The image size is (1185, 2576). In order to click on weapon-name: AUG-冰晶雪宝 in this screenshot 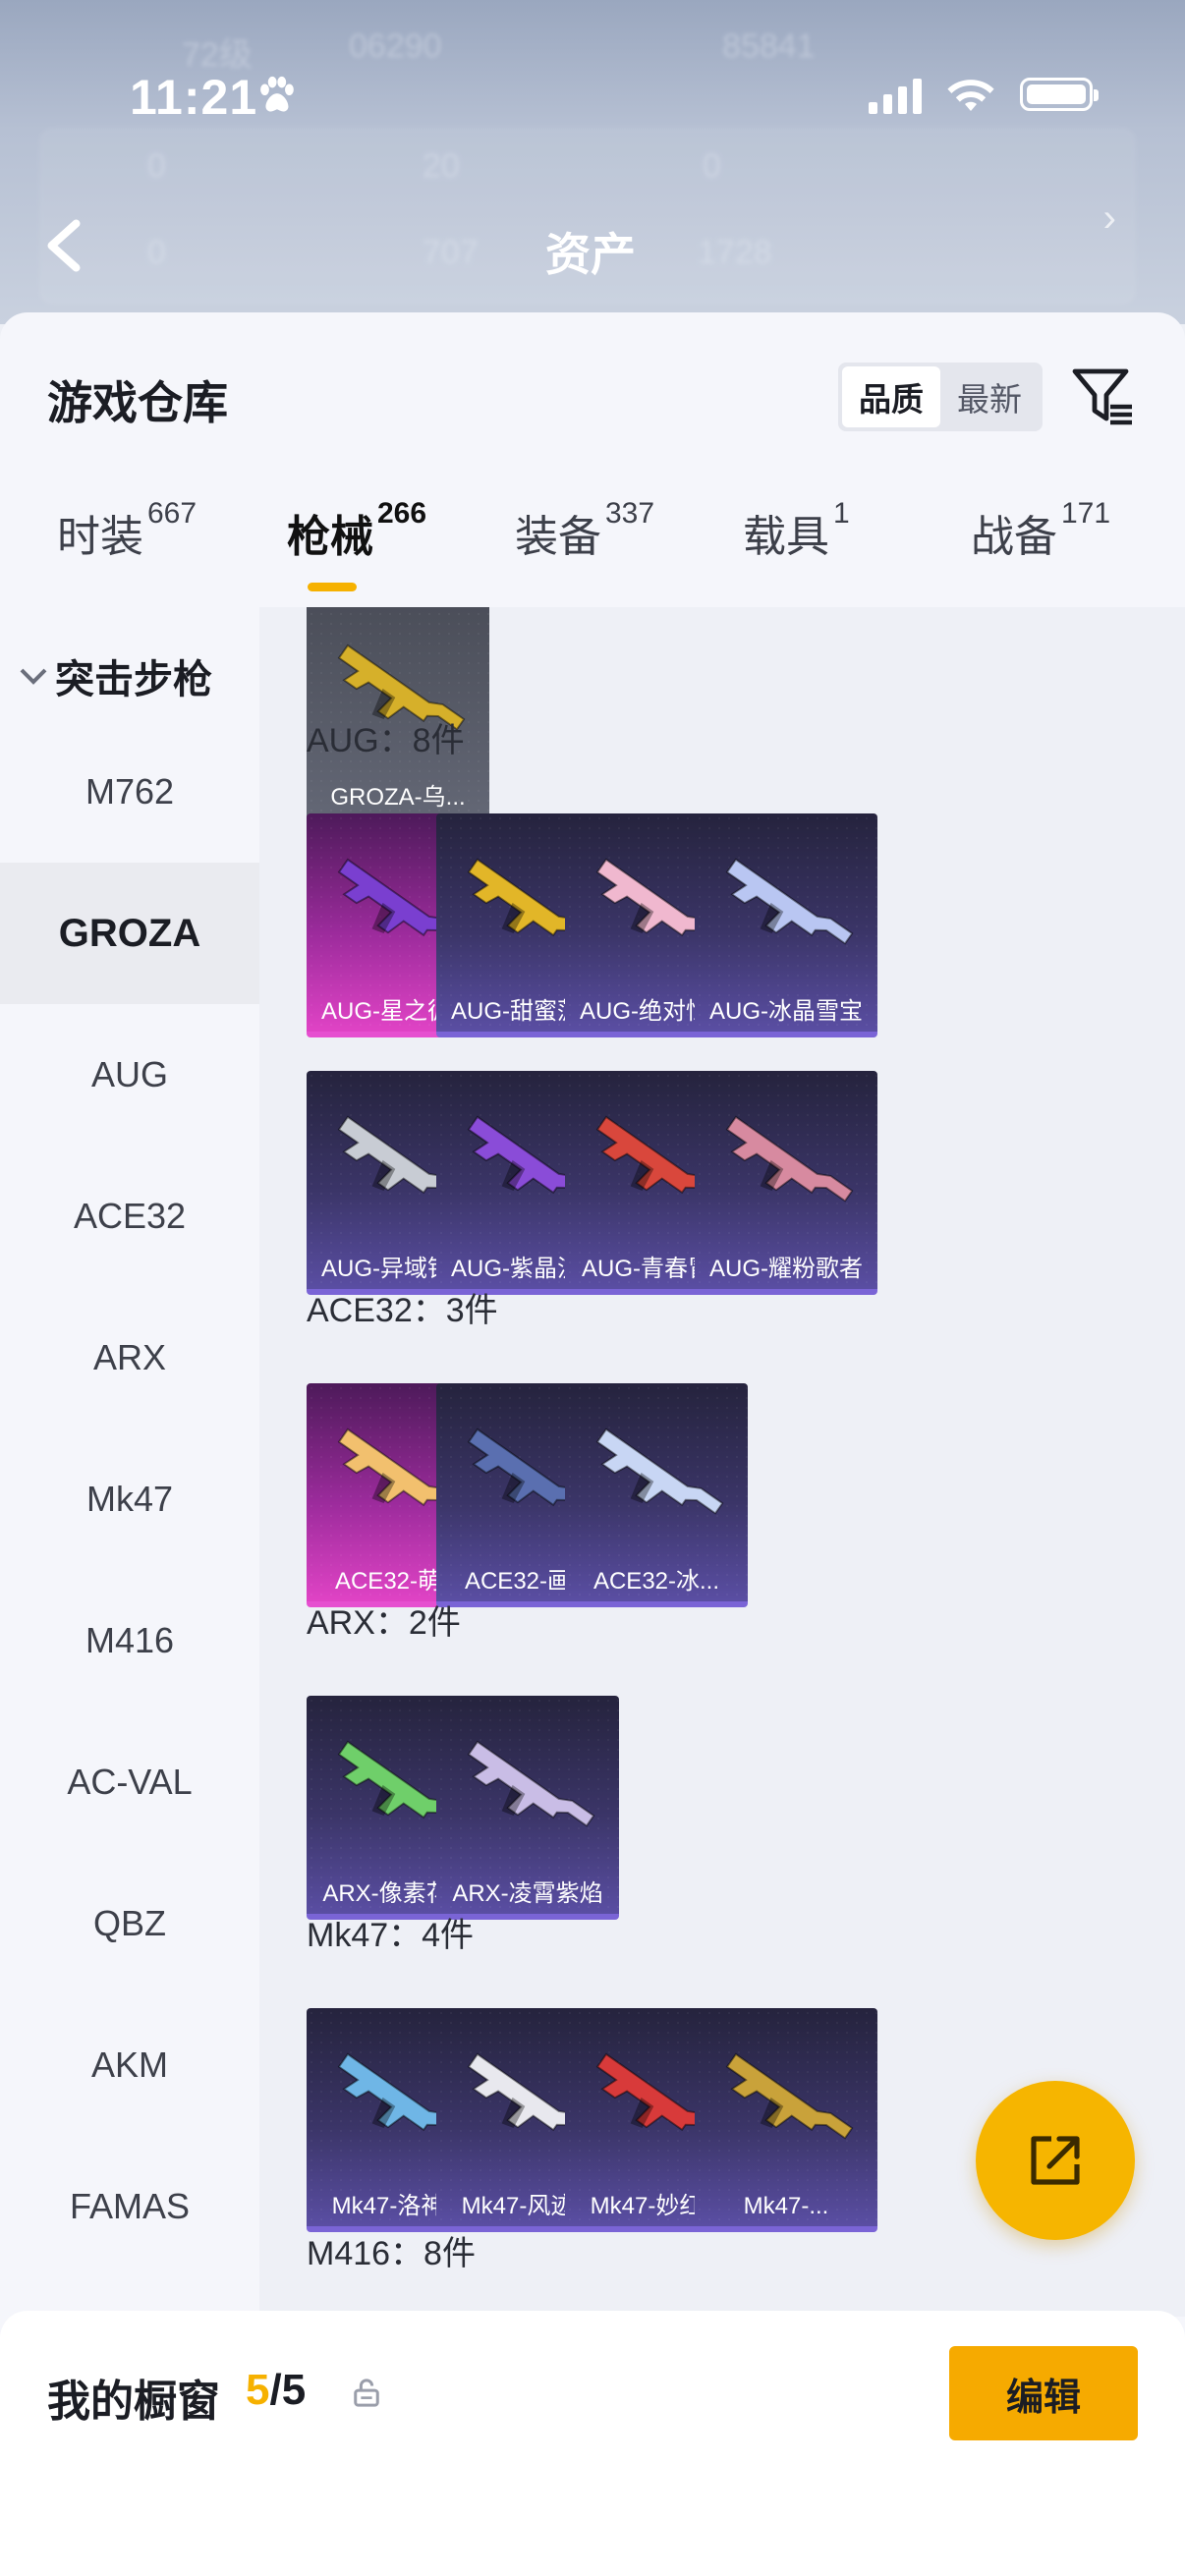, I will do `click(786, 1011)`.